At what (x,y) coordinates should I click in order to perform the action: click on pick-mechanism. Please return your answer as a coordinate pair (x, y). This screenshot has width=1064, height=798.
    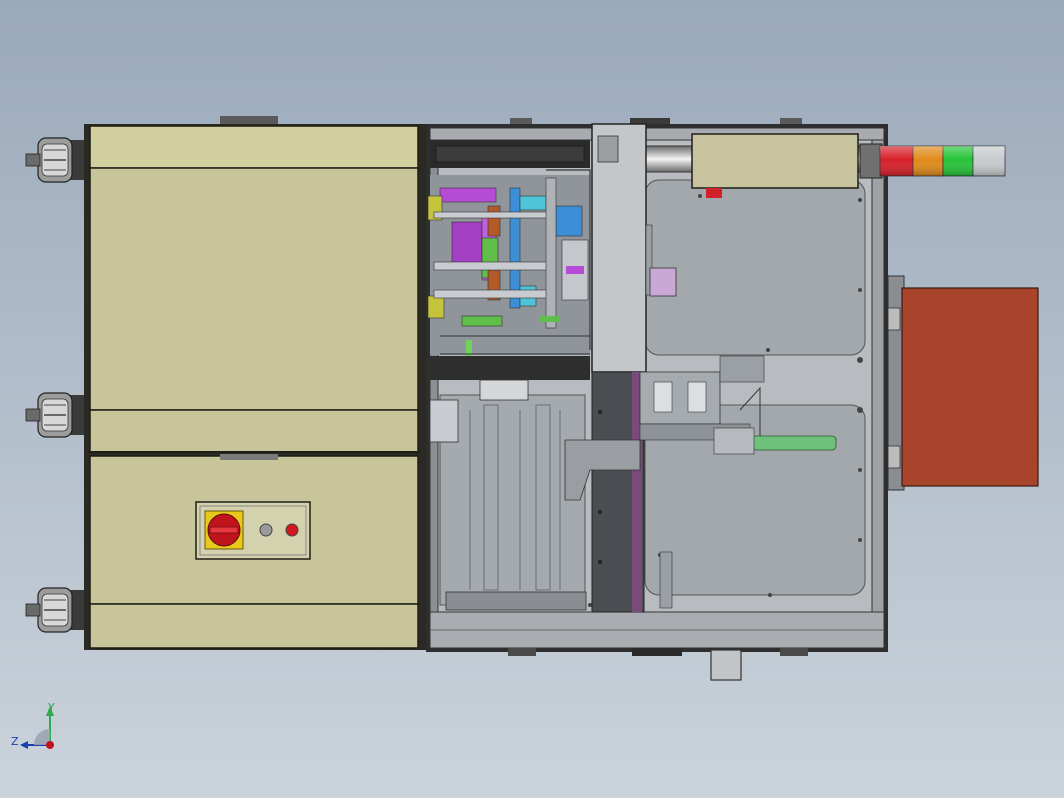
    Looking at the image, I should click on (508, 275).